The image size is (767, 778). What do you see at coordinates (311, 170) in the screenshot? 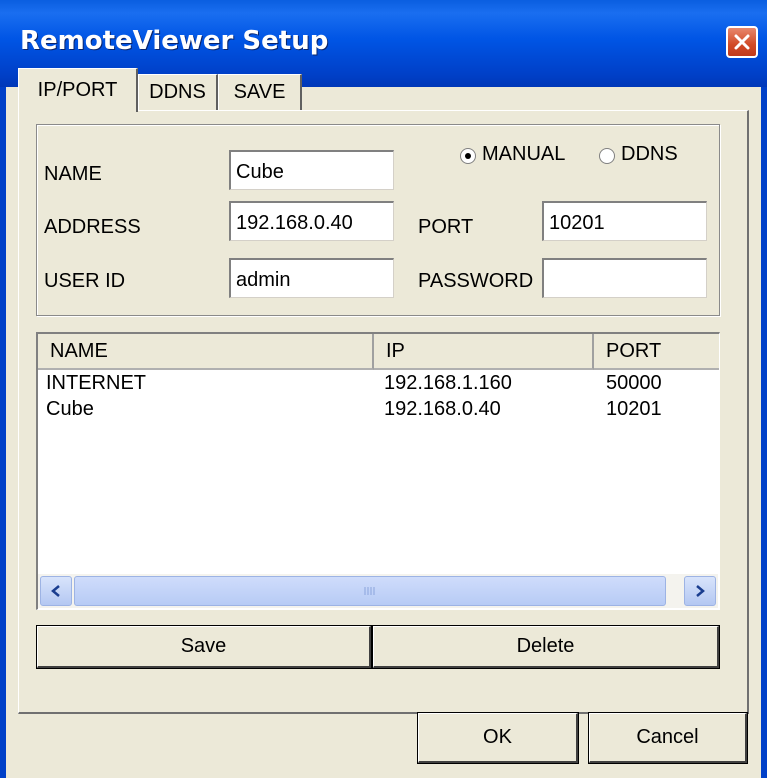
I see `name-input` at bounding box center [311, 170].